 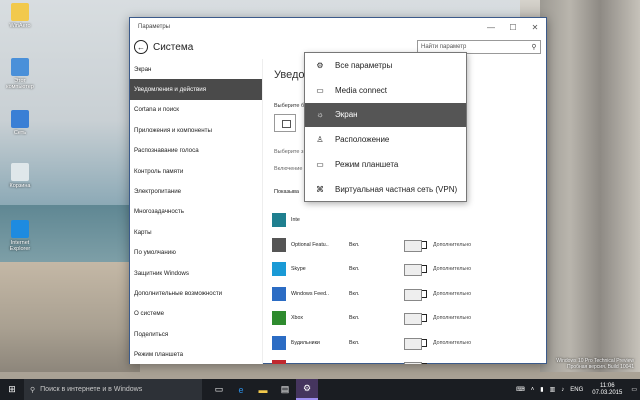 What do you see at coordinates (196, 354) in the screenshot?
I see `sidebar-item: Режим планшета` at bounding box center [196, 354].